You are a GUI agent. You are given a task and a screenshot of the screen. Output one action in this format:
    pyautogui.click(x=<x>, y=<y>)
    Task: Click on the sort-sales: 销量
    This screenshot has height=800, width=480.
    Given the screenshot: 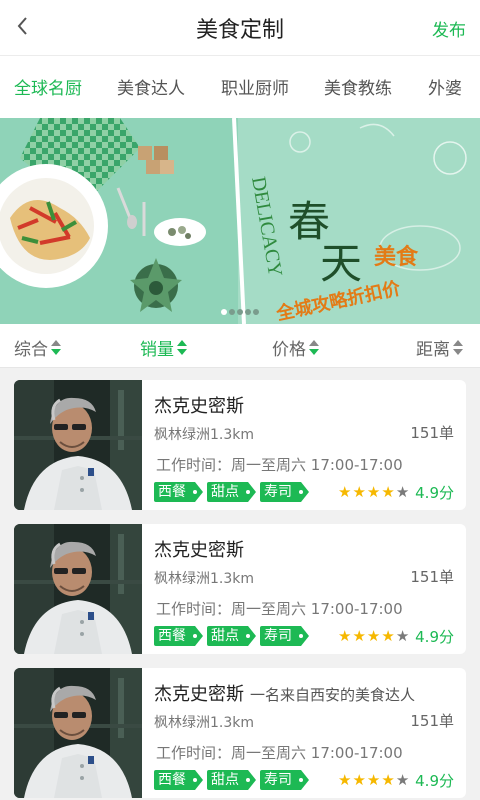 What is the action you would take?
    pyautogui.click(x=163, y=347)
    